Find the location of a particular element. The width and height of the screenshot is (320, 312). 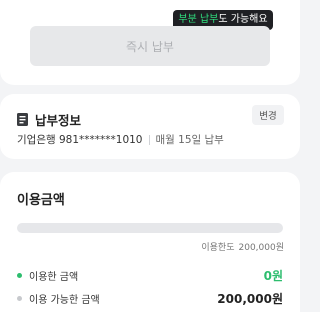

available-dot-icon is located at coordinates (19, 298).